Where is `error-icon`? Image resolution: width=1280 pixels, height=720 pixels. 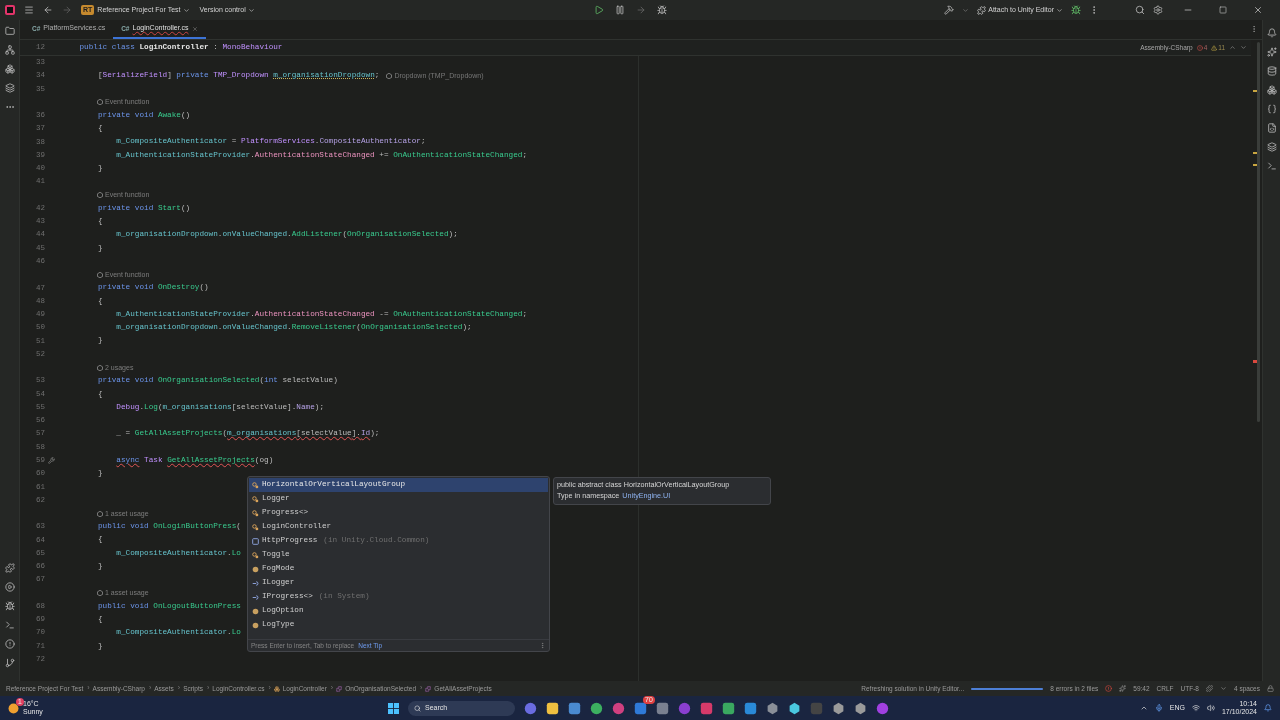
error-icon is located at coordinates (1199, 47).